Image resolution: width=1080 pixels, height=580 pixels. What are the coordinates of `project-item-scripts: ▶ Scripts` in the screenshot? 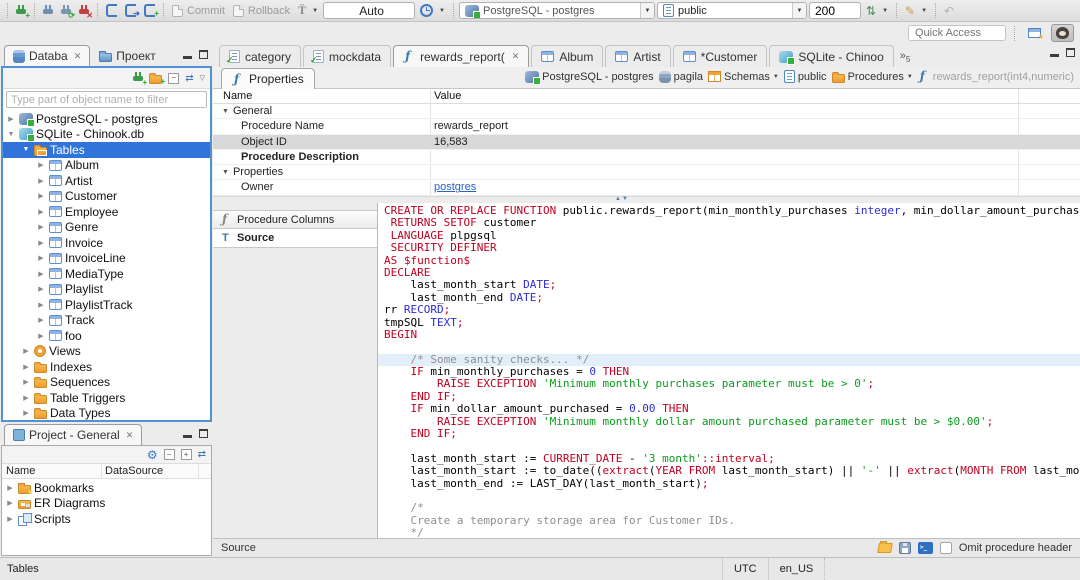 It's located at (106, 519).